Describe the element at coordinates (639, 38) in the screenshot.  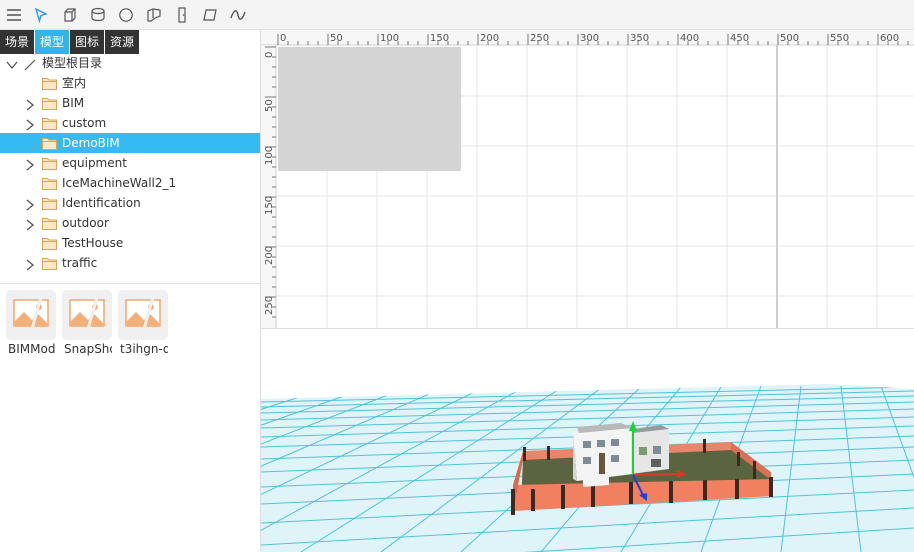
I see `ruler-top-label: 350` at that location.